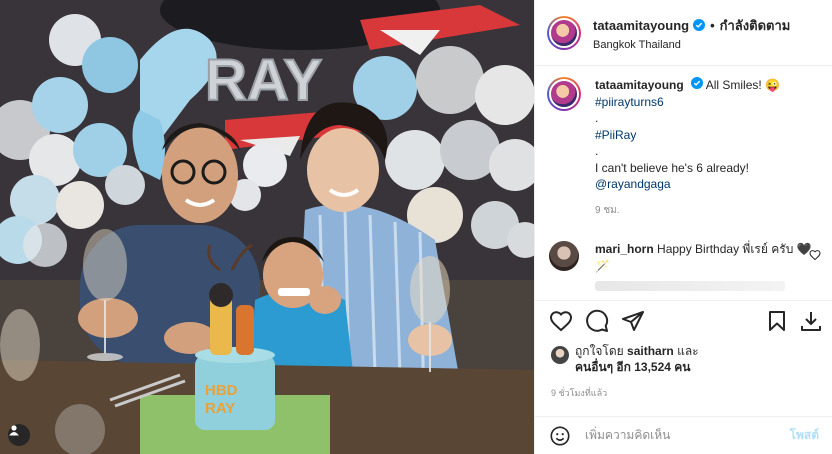  I want to click on likes-prefix: ถูกใจโดย, so click(599, 351).